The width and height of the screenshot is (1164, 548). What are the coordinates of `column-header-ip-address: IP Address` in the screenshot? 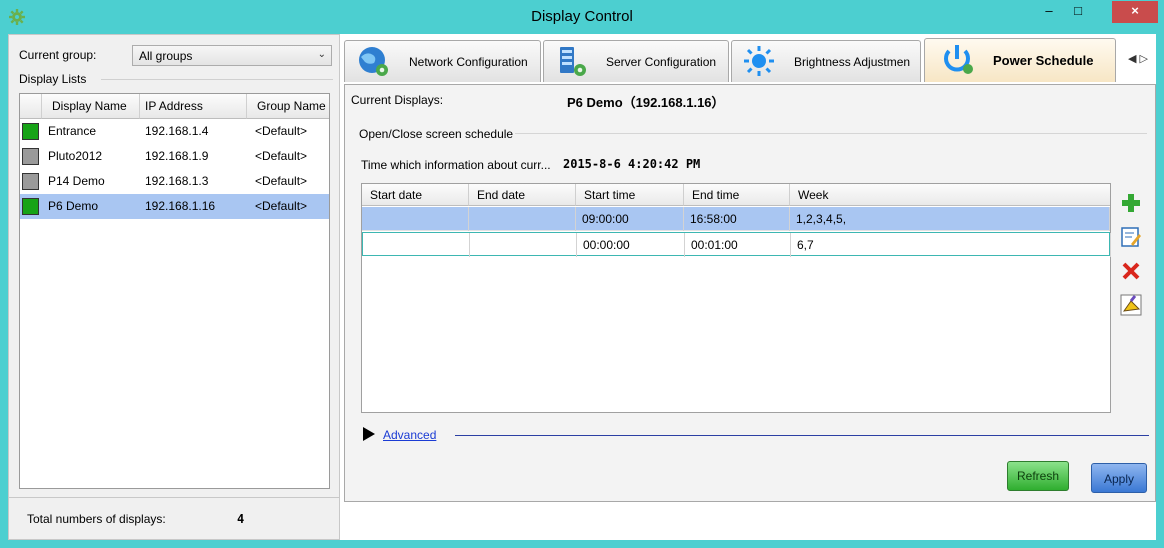 It's located at (193, 106).